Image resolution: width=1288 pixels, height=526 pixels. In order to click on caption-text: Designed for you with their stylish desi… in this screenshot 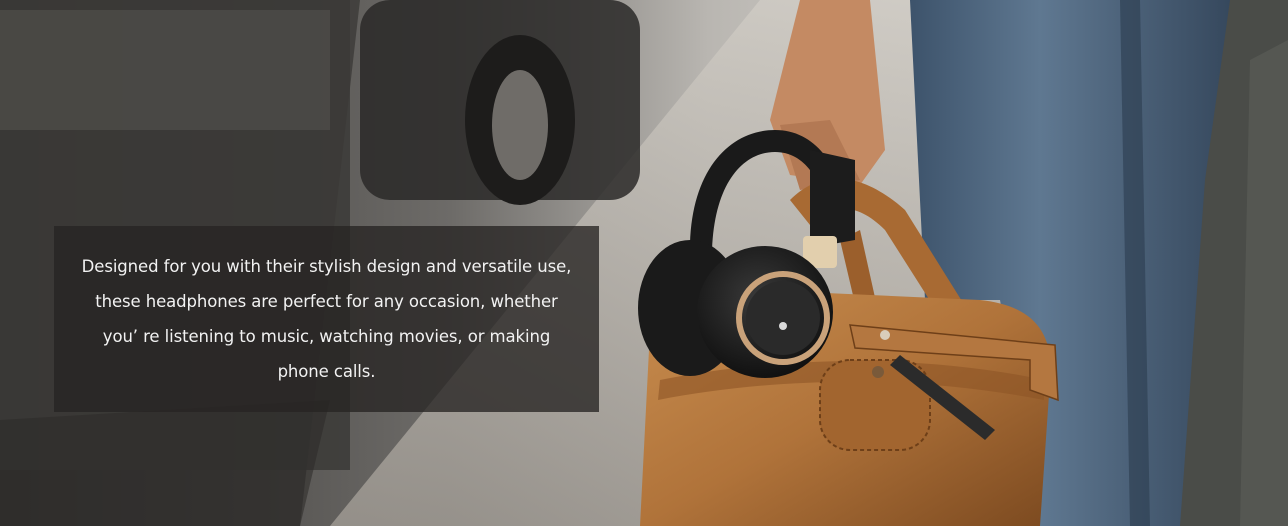, I will do `click(326, 319)`.